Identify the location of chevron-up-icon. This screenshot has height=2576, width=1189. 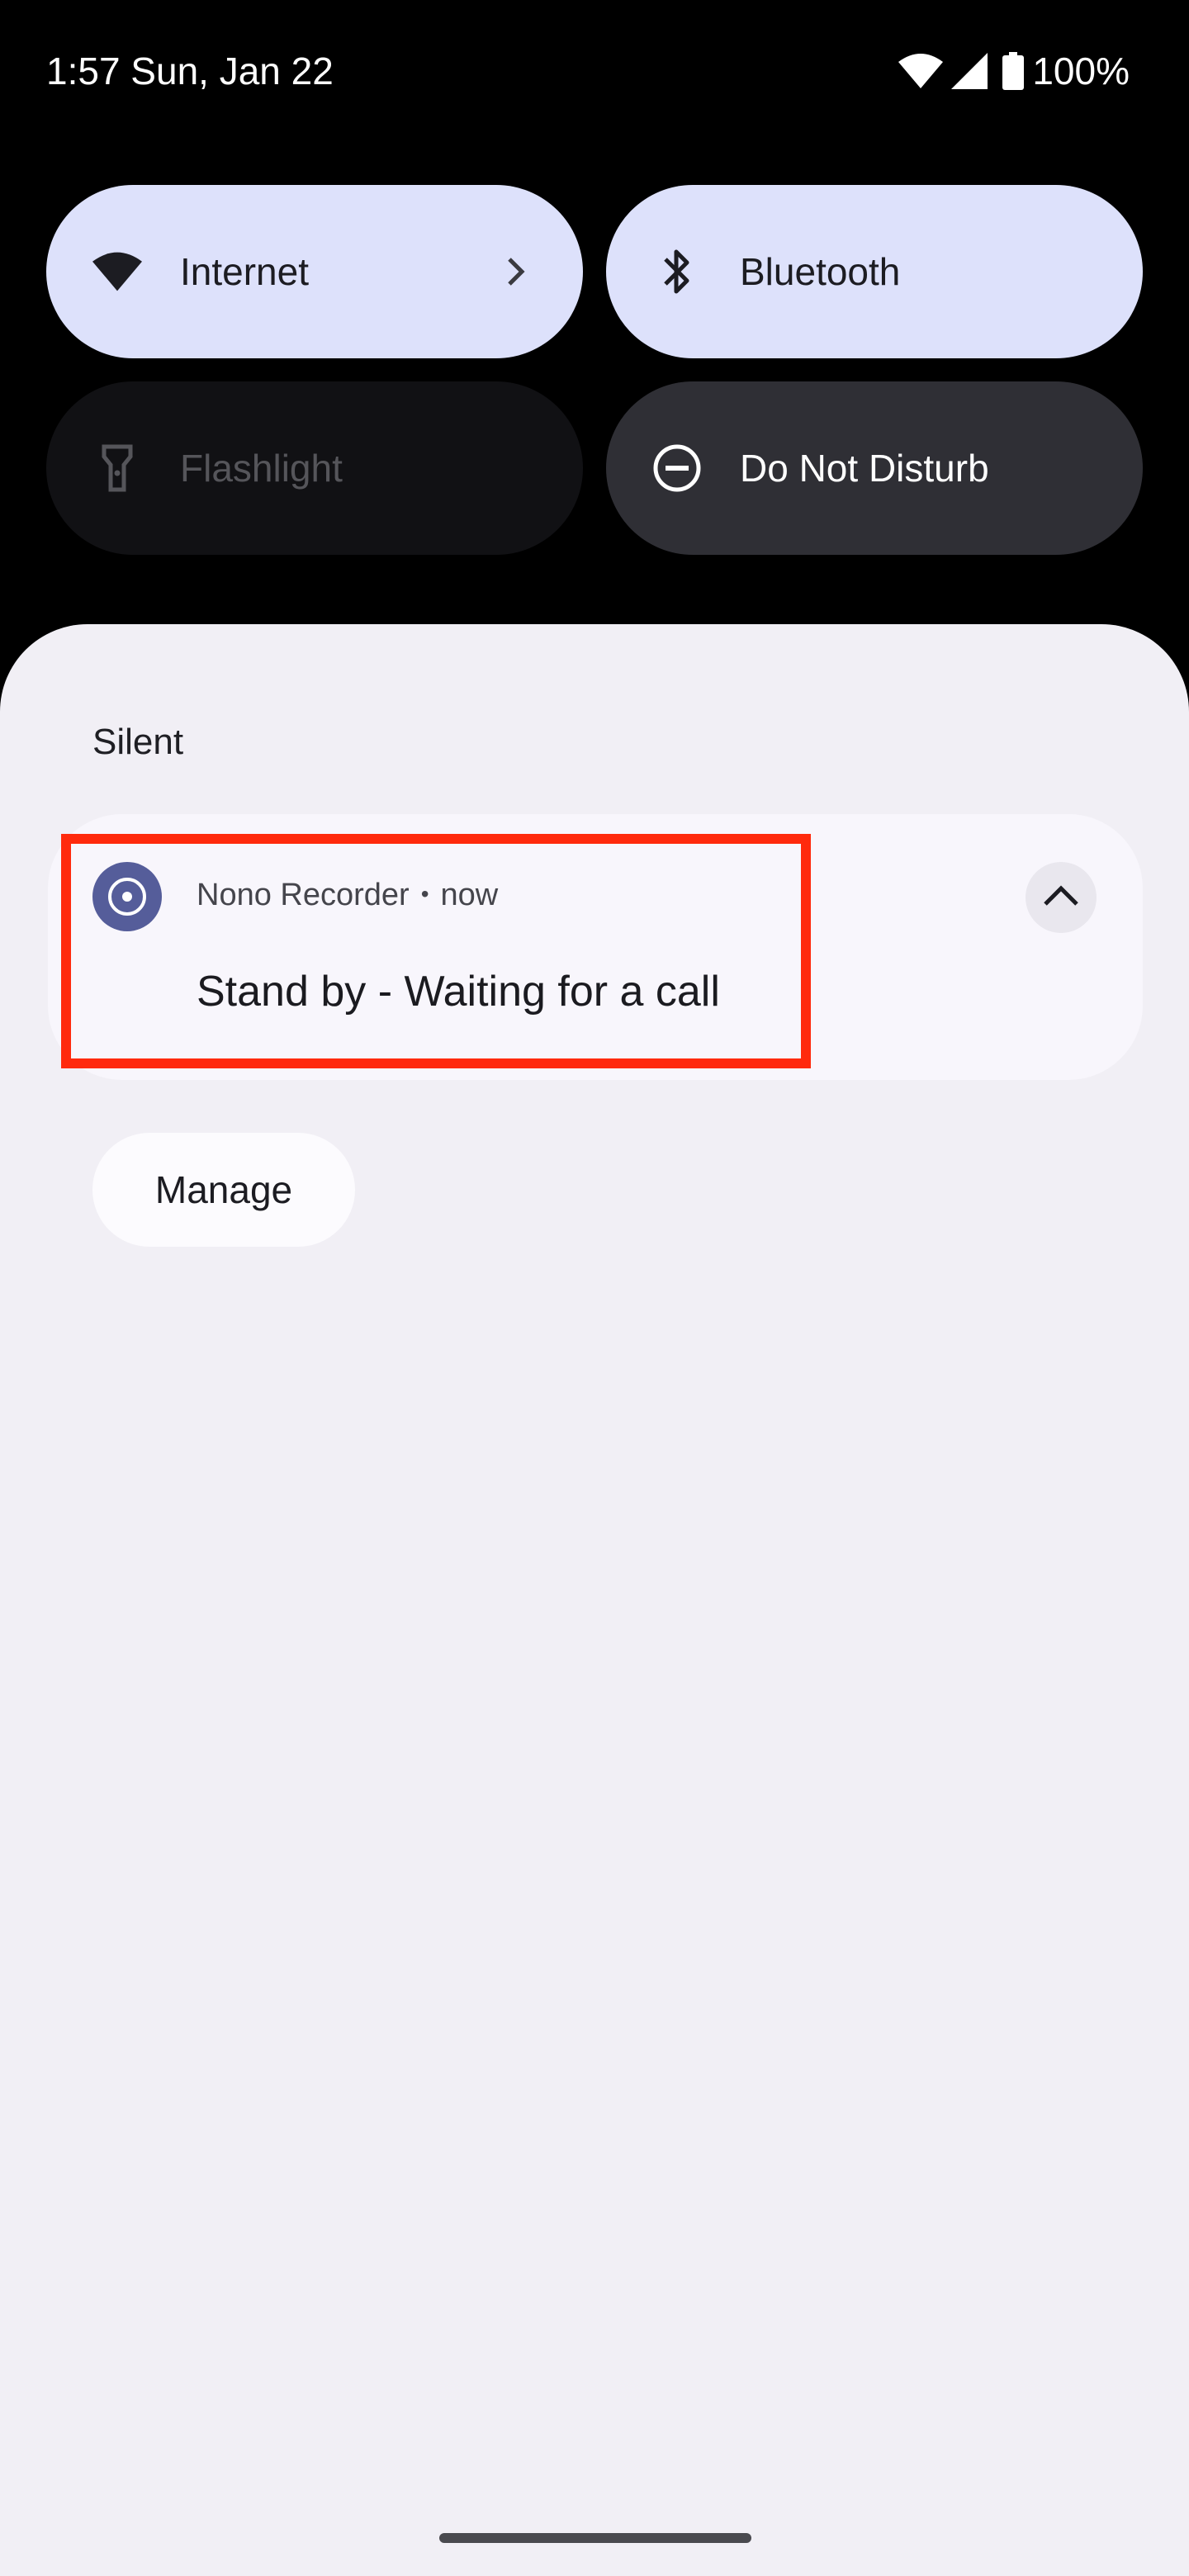
(1061, 897).